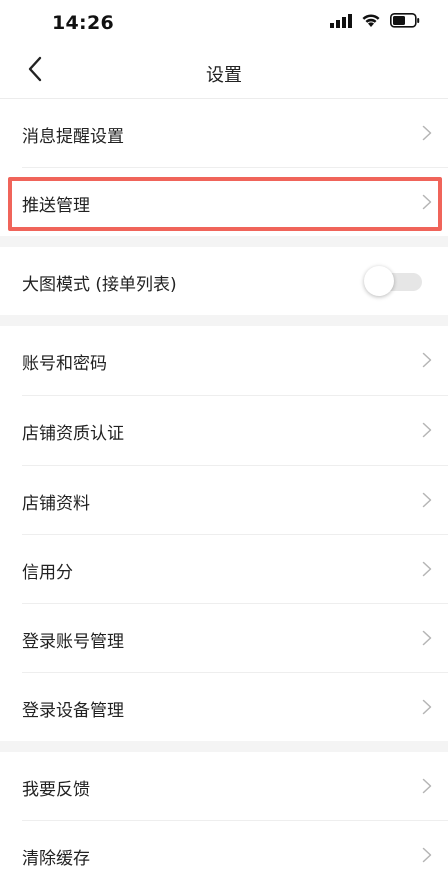 Image resolution: width=448 pixels, height=889 pixels. Describe the element at coordinates (224, 786) in the screenshot. I see `feedback-row: 我要反馈` at that location.